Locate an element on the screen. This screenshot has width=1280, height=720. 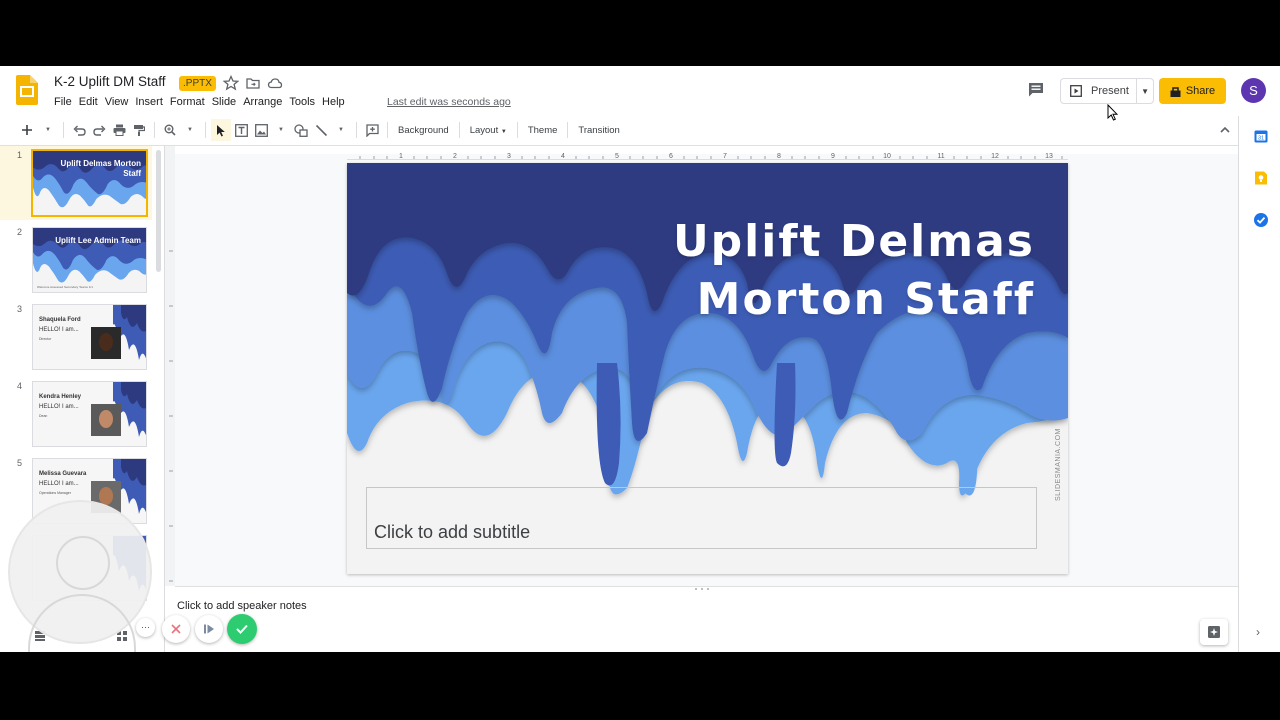
background-button: Background is located at coordinates (423, 130).